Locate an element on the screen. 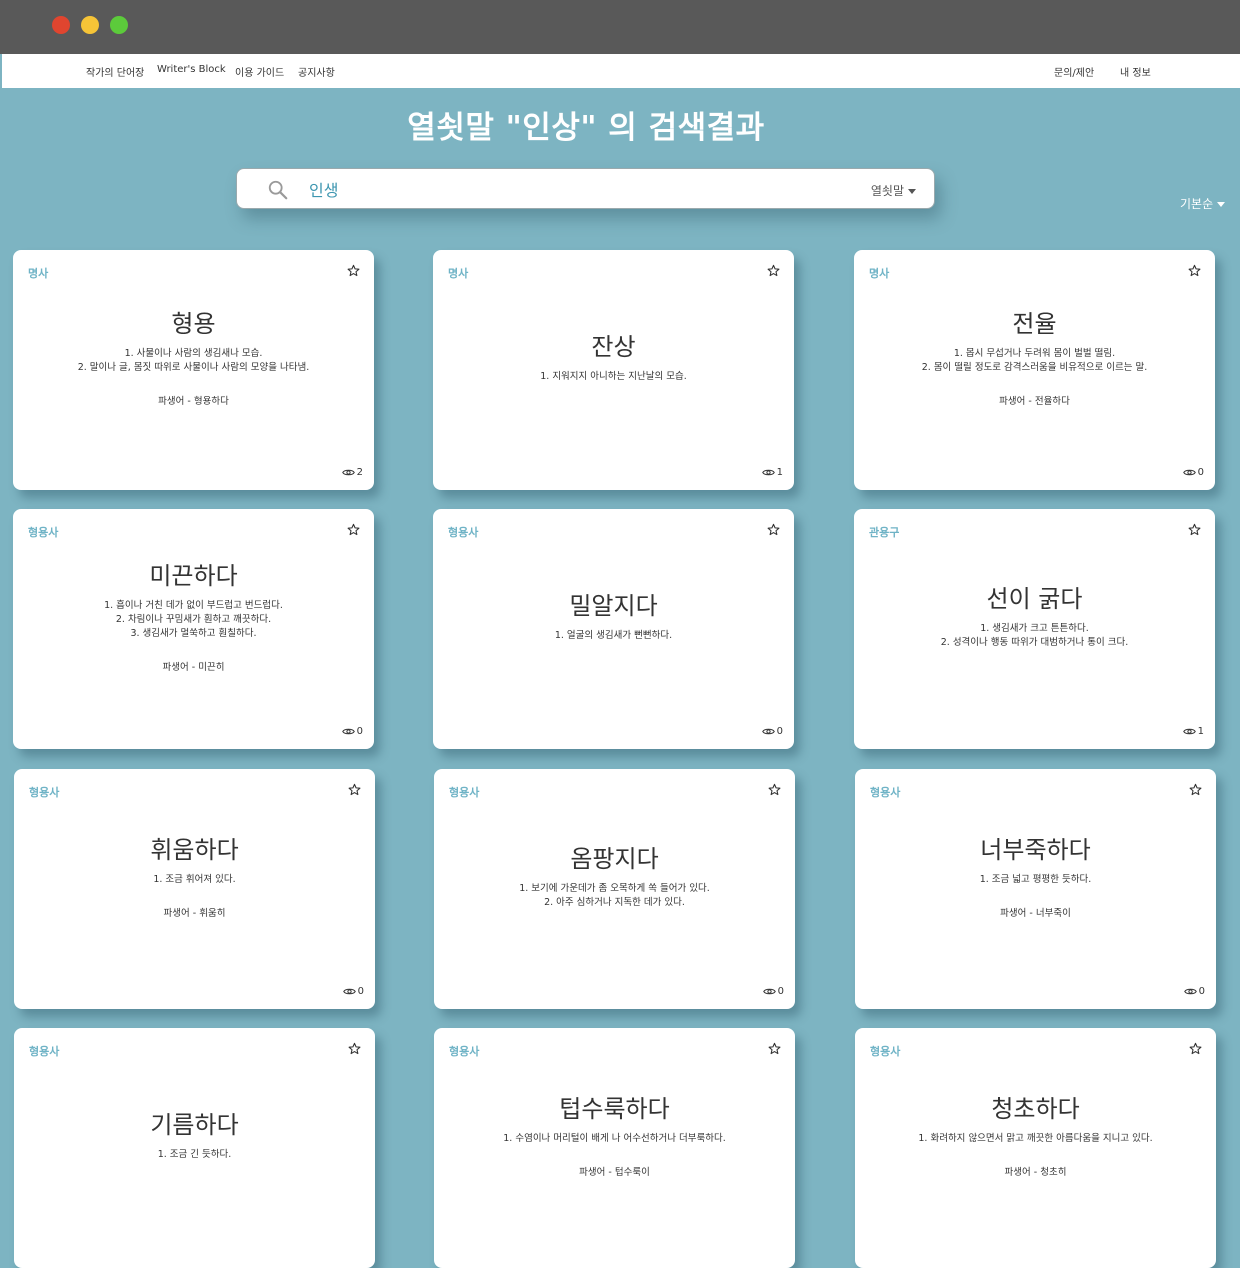 This screenshot has height=1268, width=1240. search-type-dropdown: 열쇳말 is located at coordinates (893, 190).